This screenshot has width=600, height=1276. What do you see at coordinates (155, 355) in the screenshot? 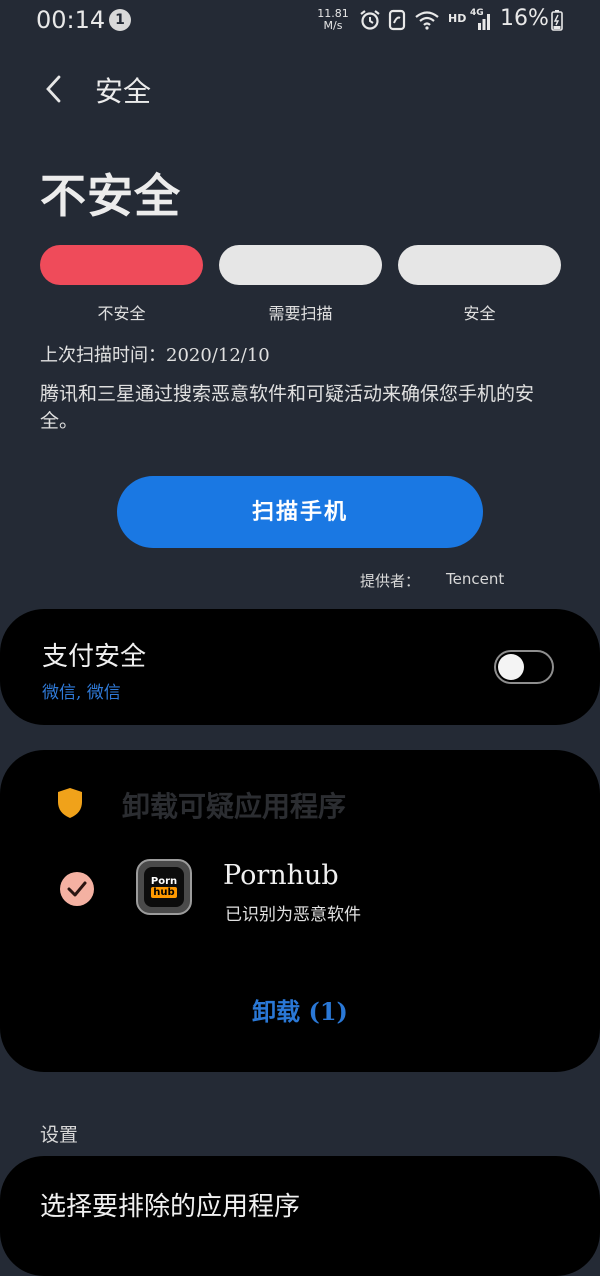
I see `last-scan-time: 上次扫描时间：2020/12/10` at bounding box center [155, 355].